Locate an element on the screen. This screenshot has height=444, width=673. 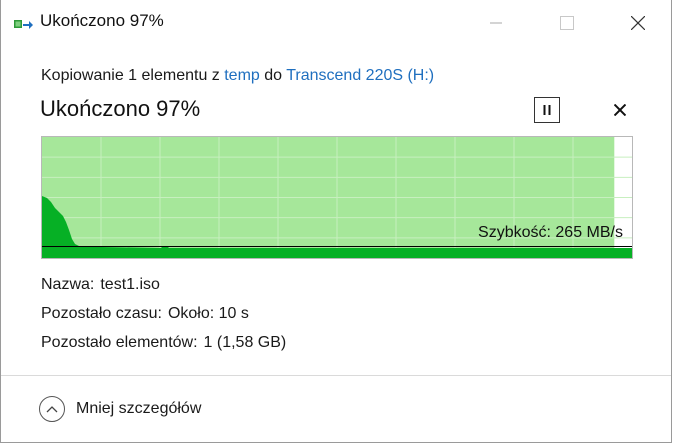
copy-prefix: Kopiowanie 1 elementu z is located at coordinates (130, 75).